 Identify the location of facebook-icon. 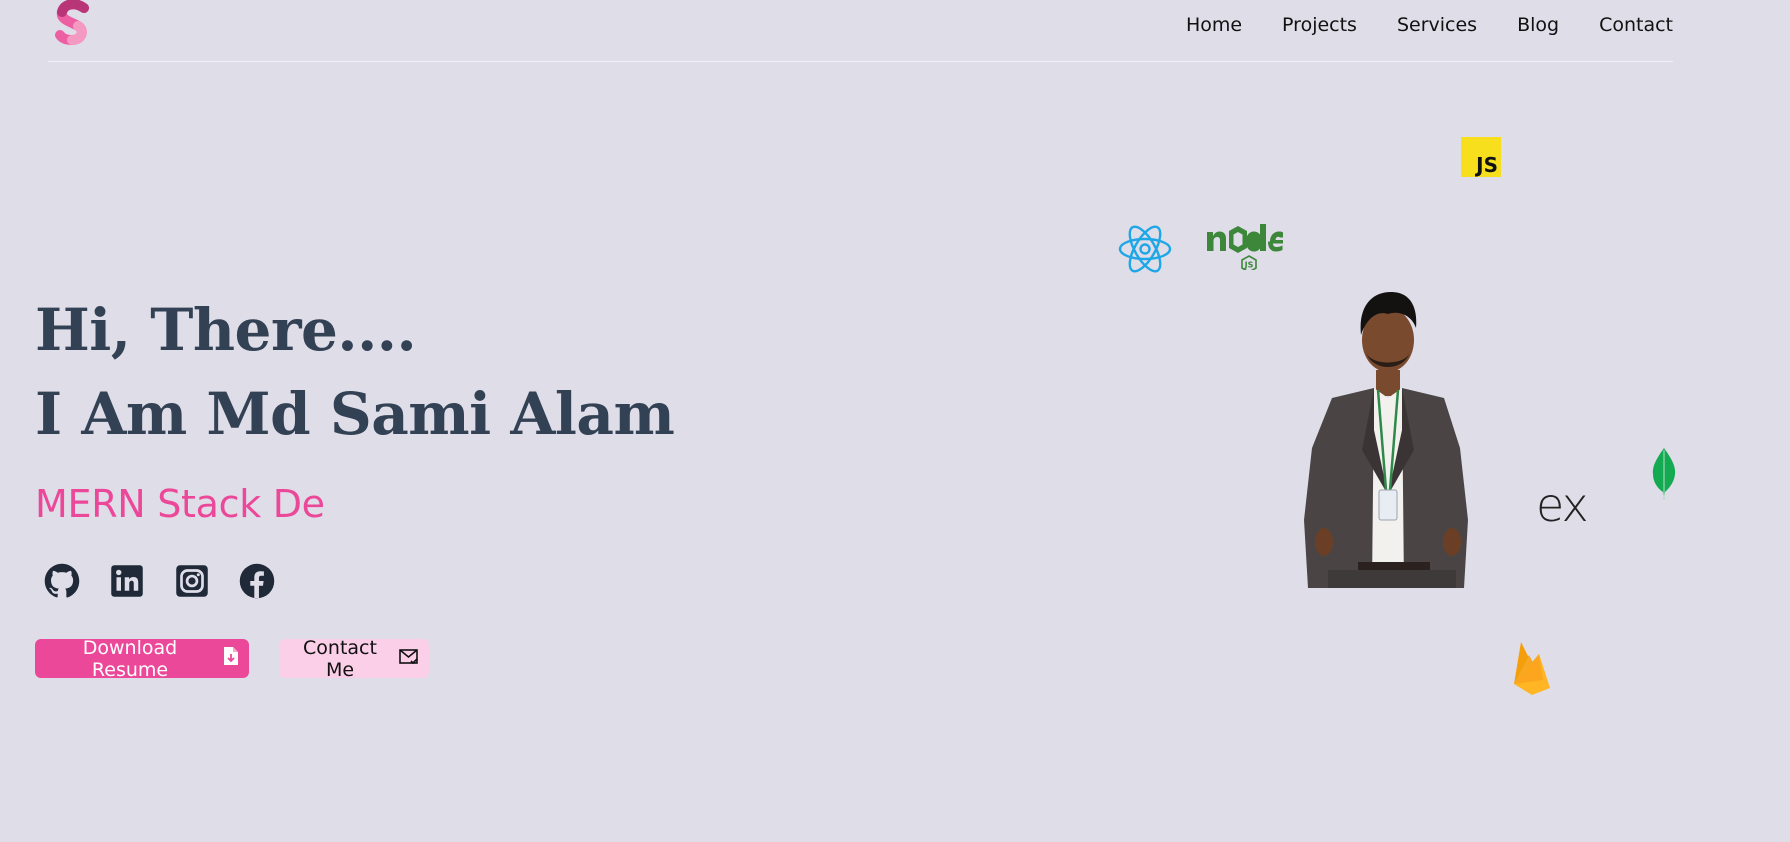
(257, 581).